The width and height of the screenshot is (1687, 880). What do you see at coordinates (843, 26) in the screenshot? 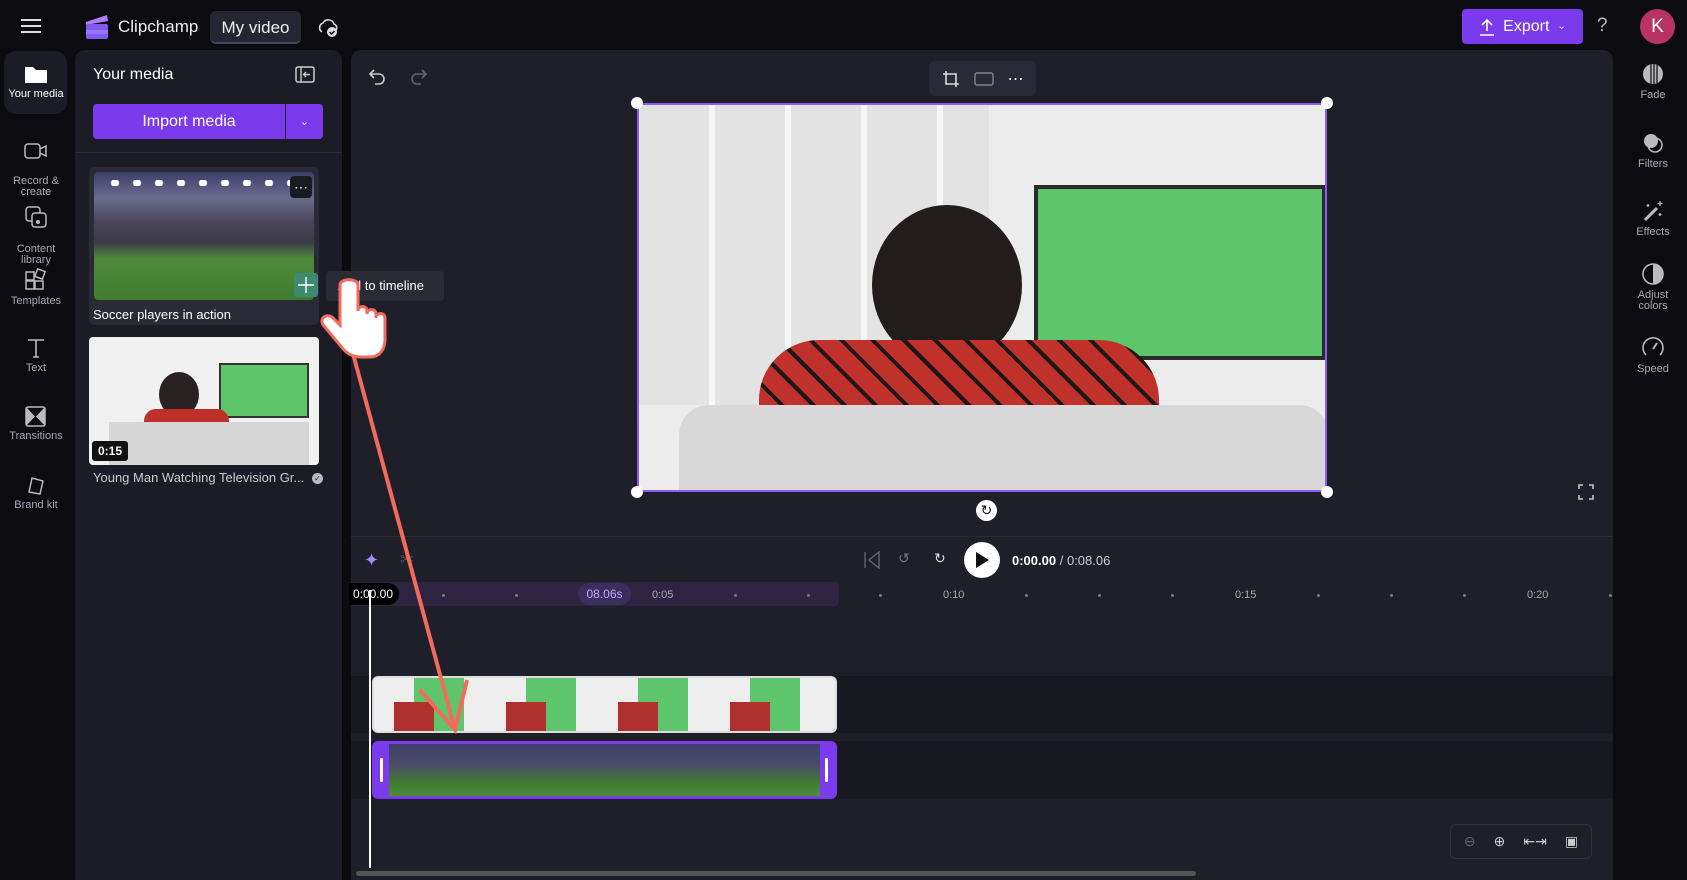
I see `top-bar: Clipchamp My video Export ⌄ ? K` at bounding box center [843, 26].